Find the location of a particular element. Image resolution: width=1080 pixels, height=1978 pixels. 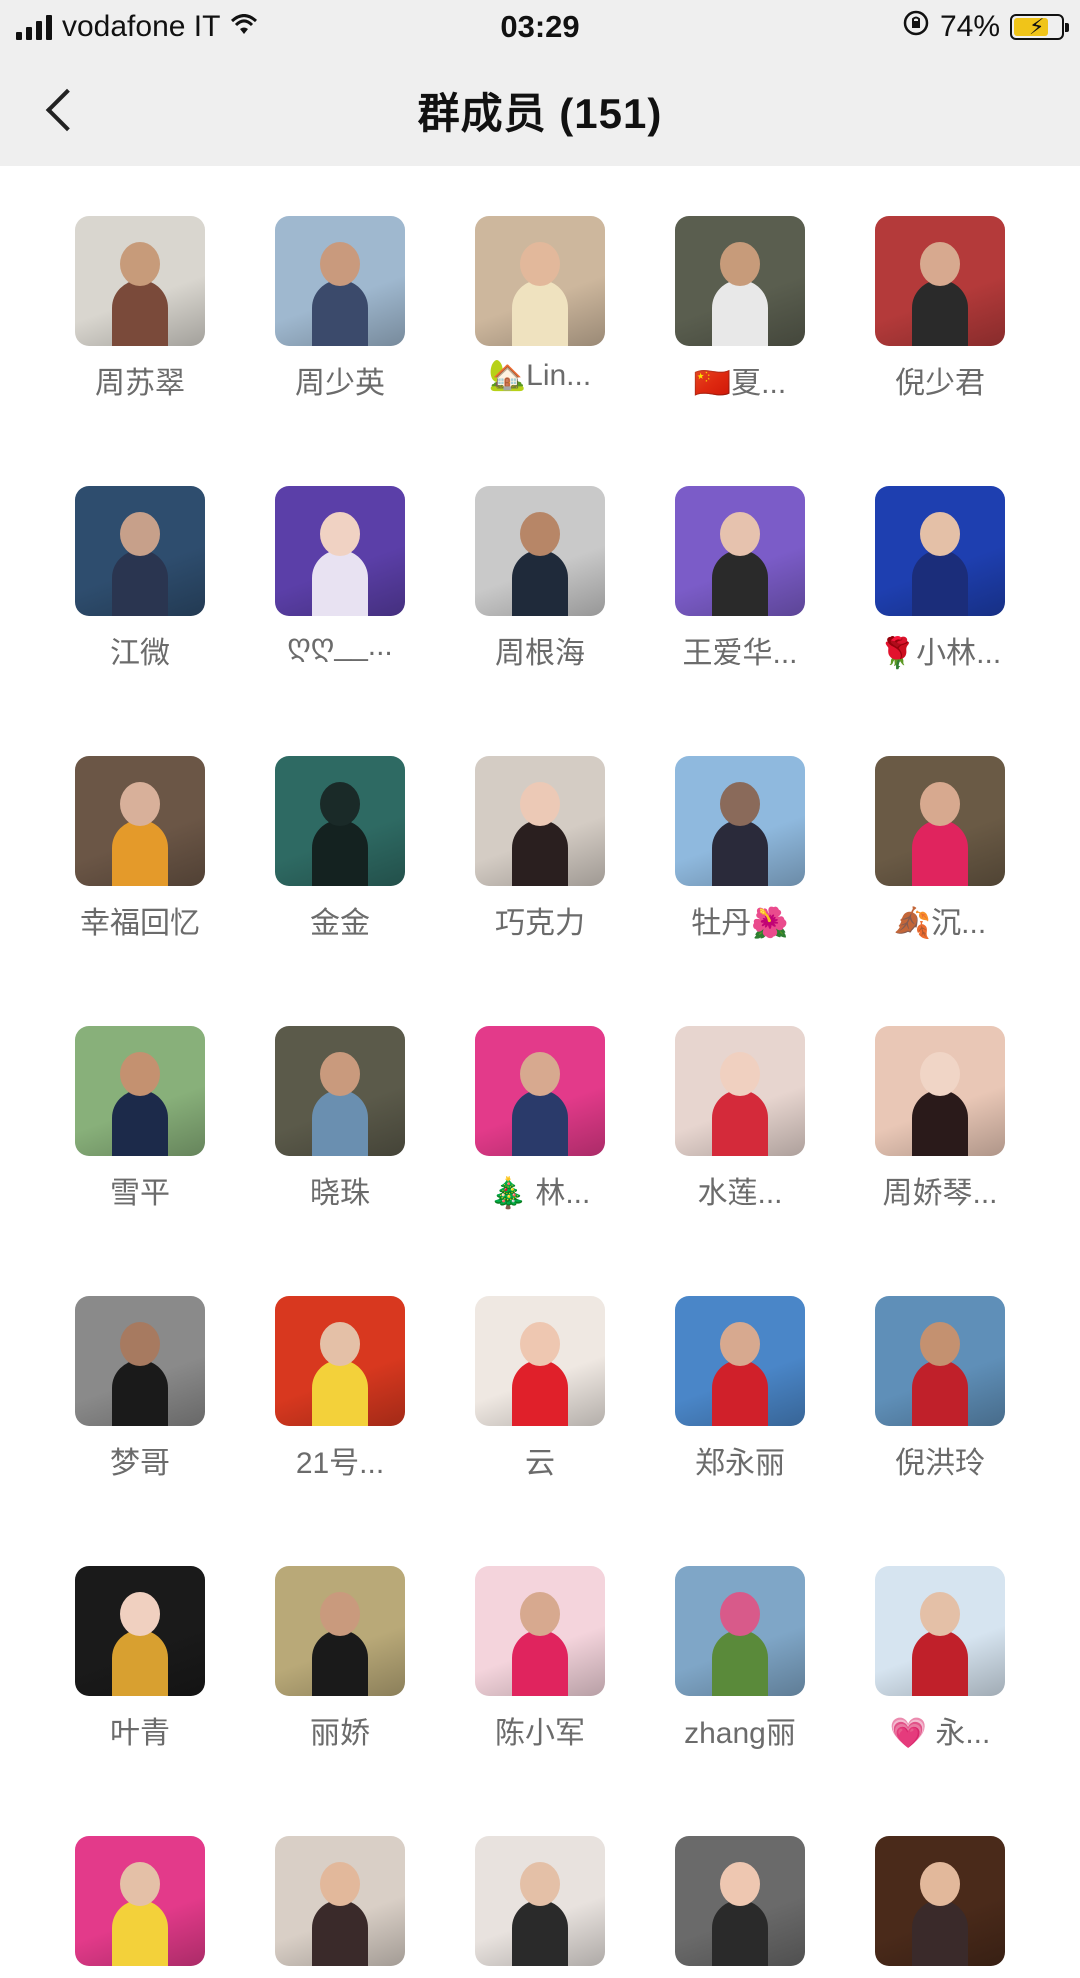

member-item: 周苏翠 is located at coordinates (140, 309).